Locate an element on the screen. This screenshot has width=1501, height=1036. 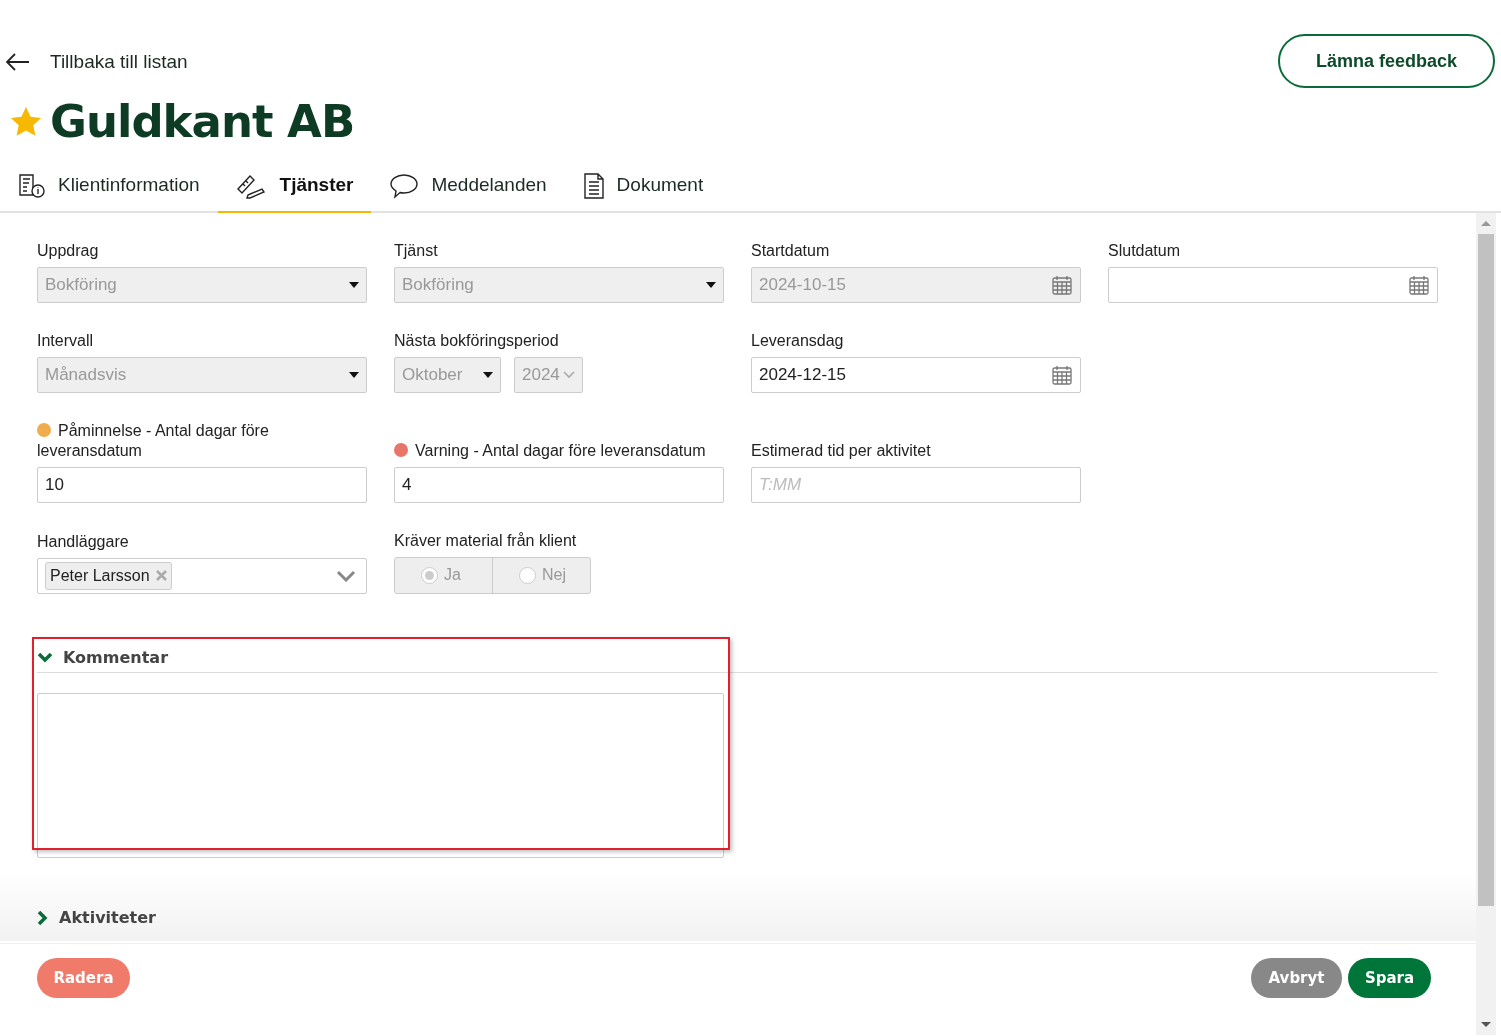
field-label: Handläggare is located at coordinates (83, 541).